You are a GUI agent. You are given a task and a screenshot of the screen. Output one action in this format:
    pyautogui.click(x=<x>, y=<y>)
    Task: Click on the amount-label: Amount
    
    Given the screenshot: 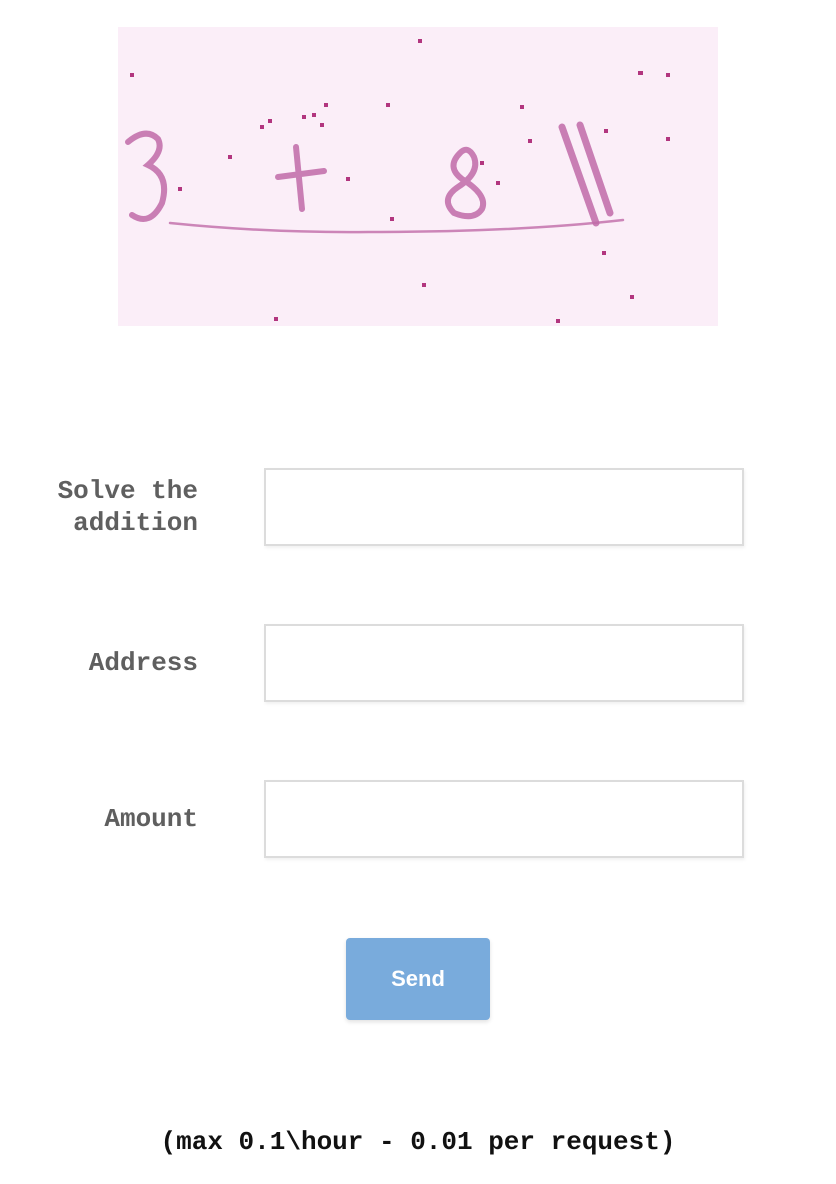 What is the action you would take?
    pyautogui.click(x=151, y=819)
    